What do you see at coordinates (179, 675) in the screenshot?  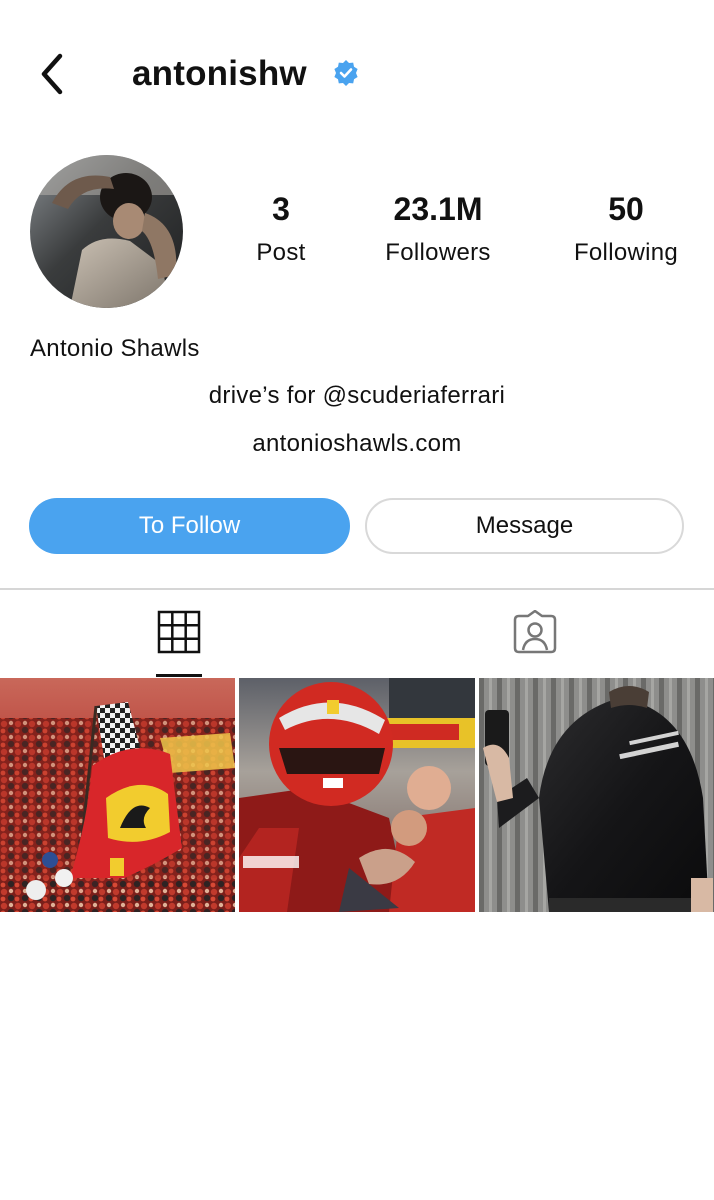 I see `active-tab-indicator` at bounding box center [179, 675].